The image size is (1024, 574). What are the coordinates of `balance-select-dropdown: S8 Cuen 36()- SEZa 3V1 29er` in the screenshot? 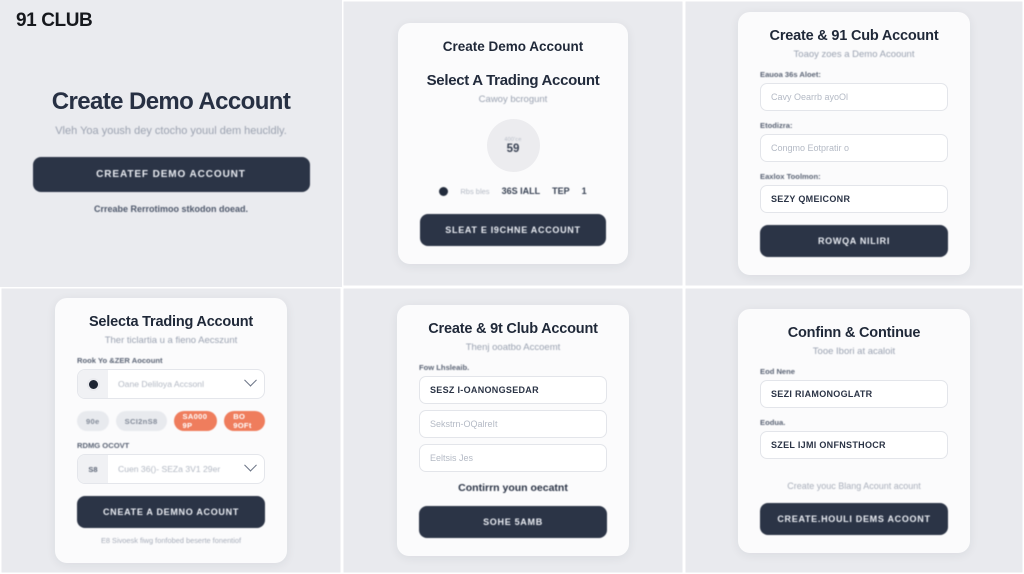 It's located at (171, 469).